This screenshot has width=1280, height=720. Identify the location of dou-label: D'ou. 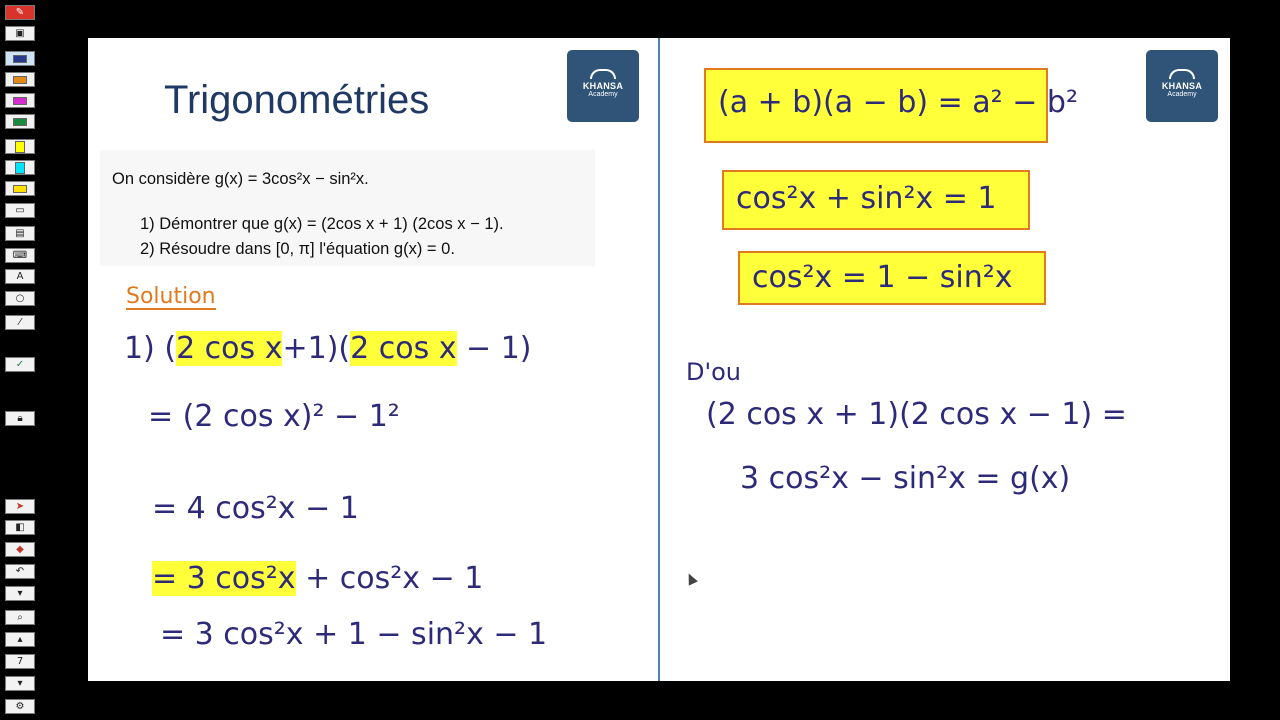
(713, 372).